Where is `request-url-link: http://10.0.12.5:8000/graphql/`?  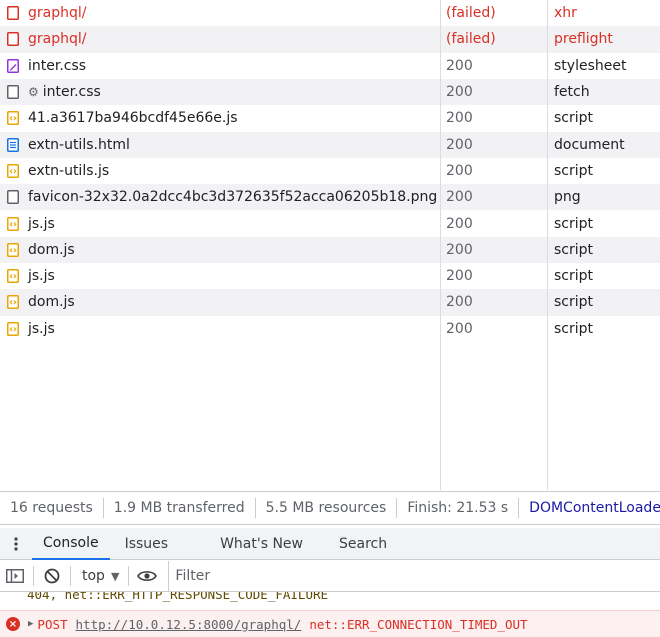
request-url-link: http://10.0.12.5:8000/graphql/ is located at coordinates (189, 624).